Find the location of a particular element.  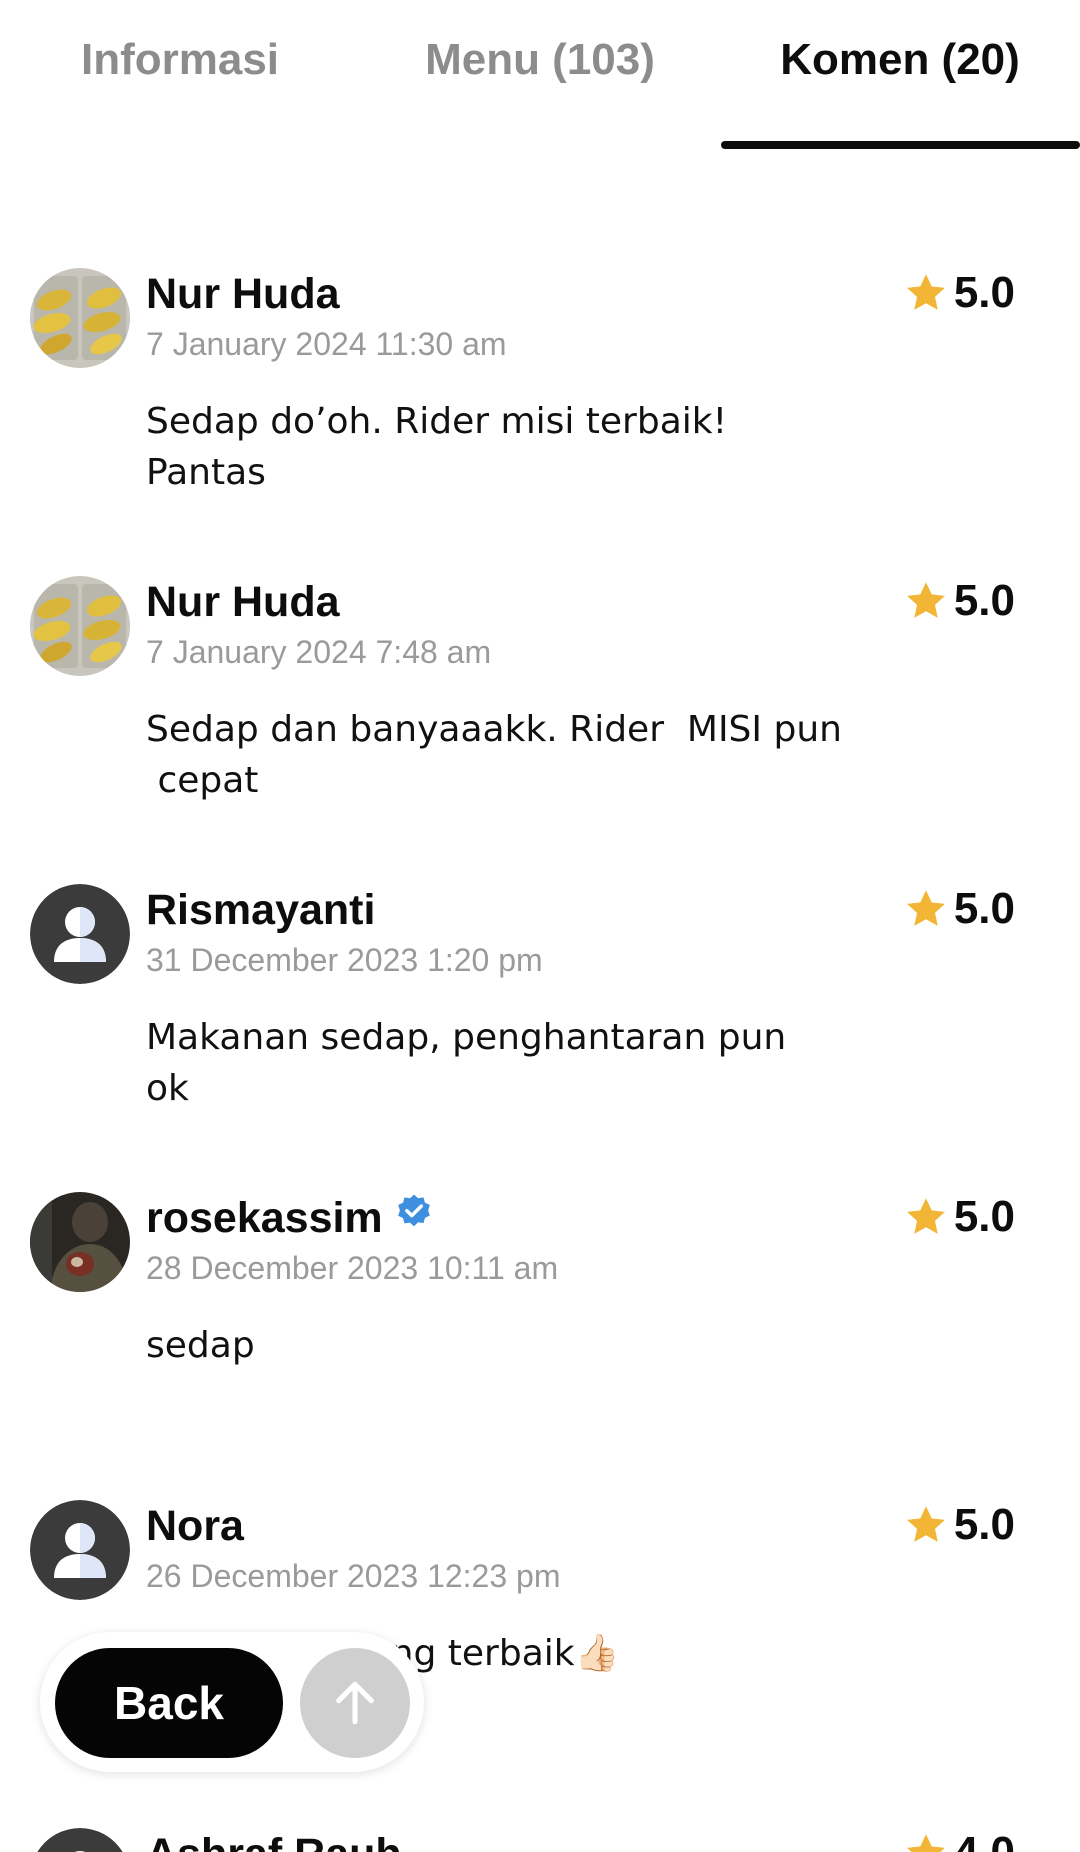

rating-score: 4.0 is located at coordinates (984, 1840).